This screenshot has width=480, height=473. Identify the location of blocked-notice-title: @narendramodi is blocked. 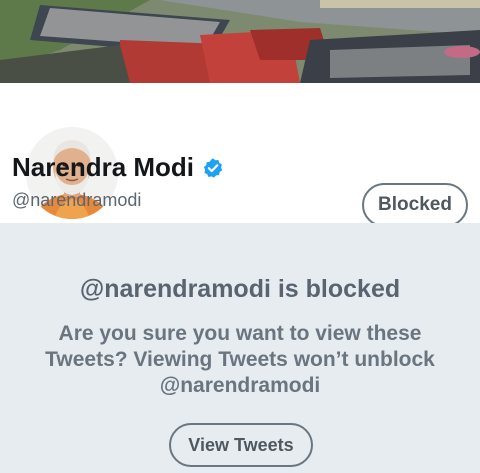
(240, 289).